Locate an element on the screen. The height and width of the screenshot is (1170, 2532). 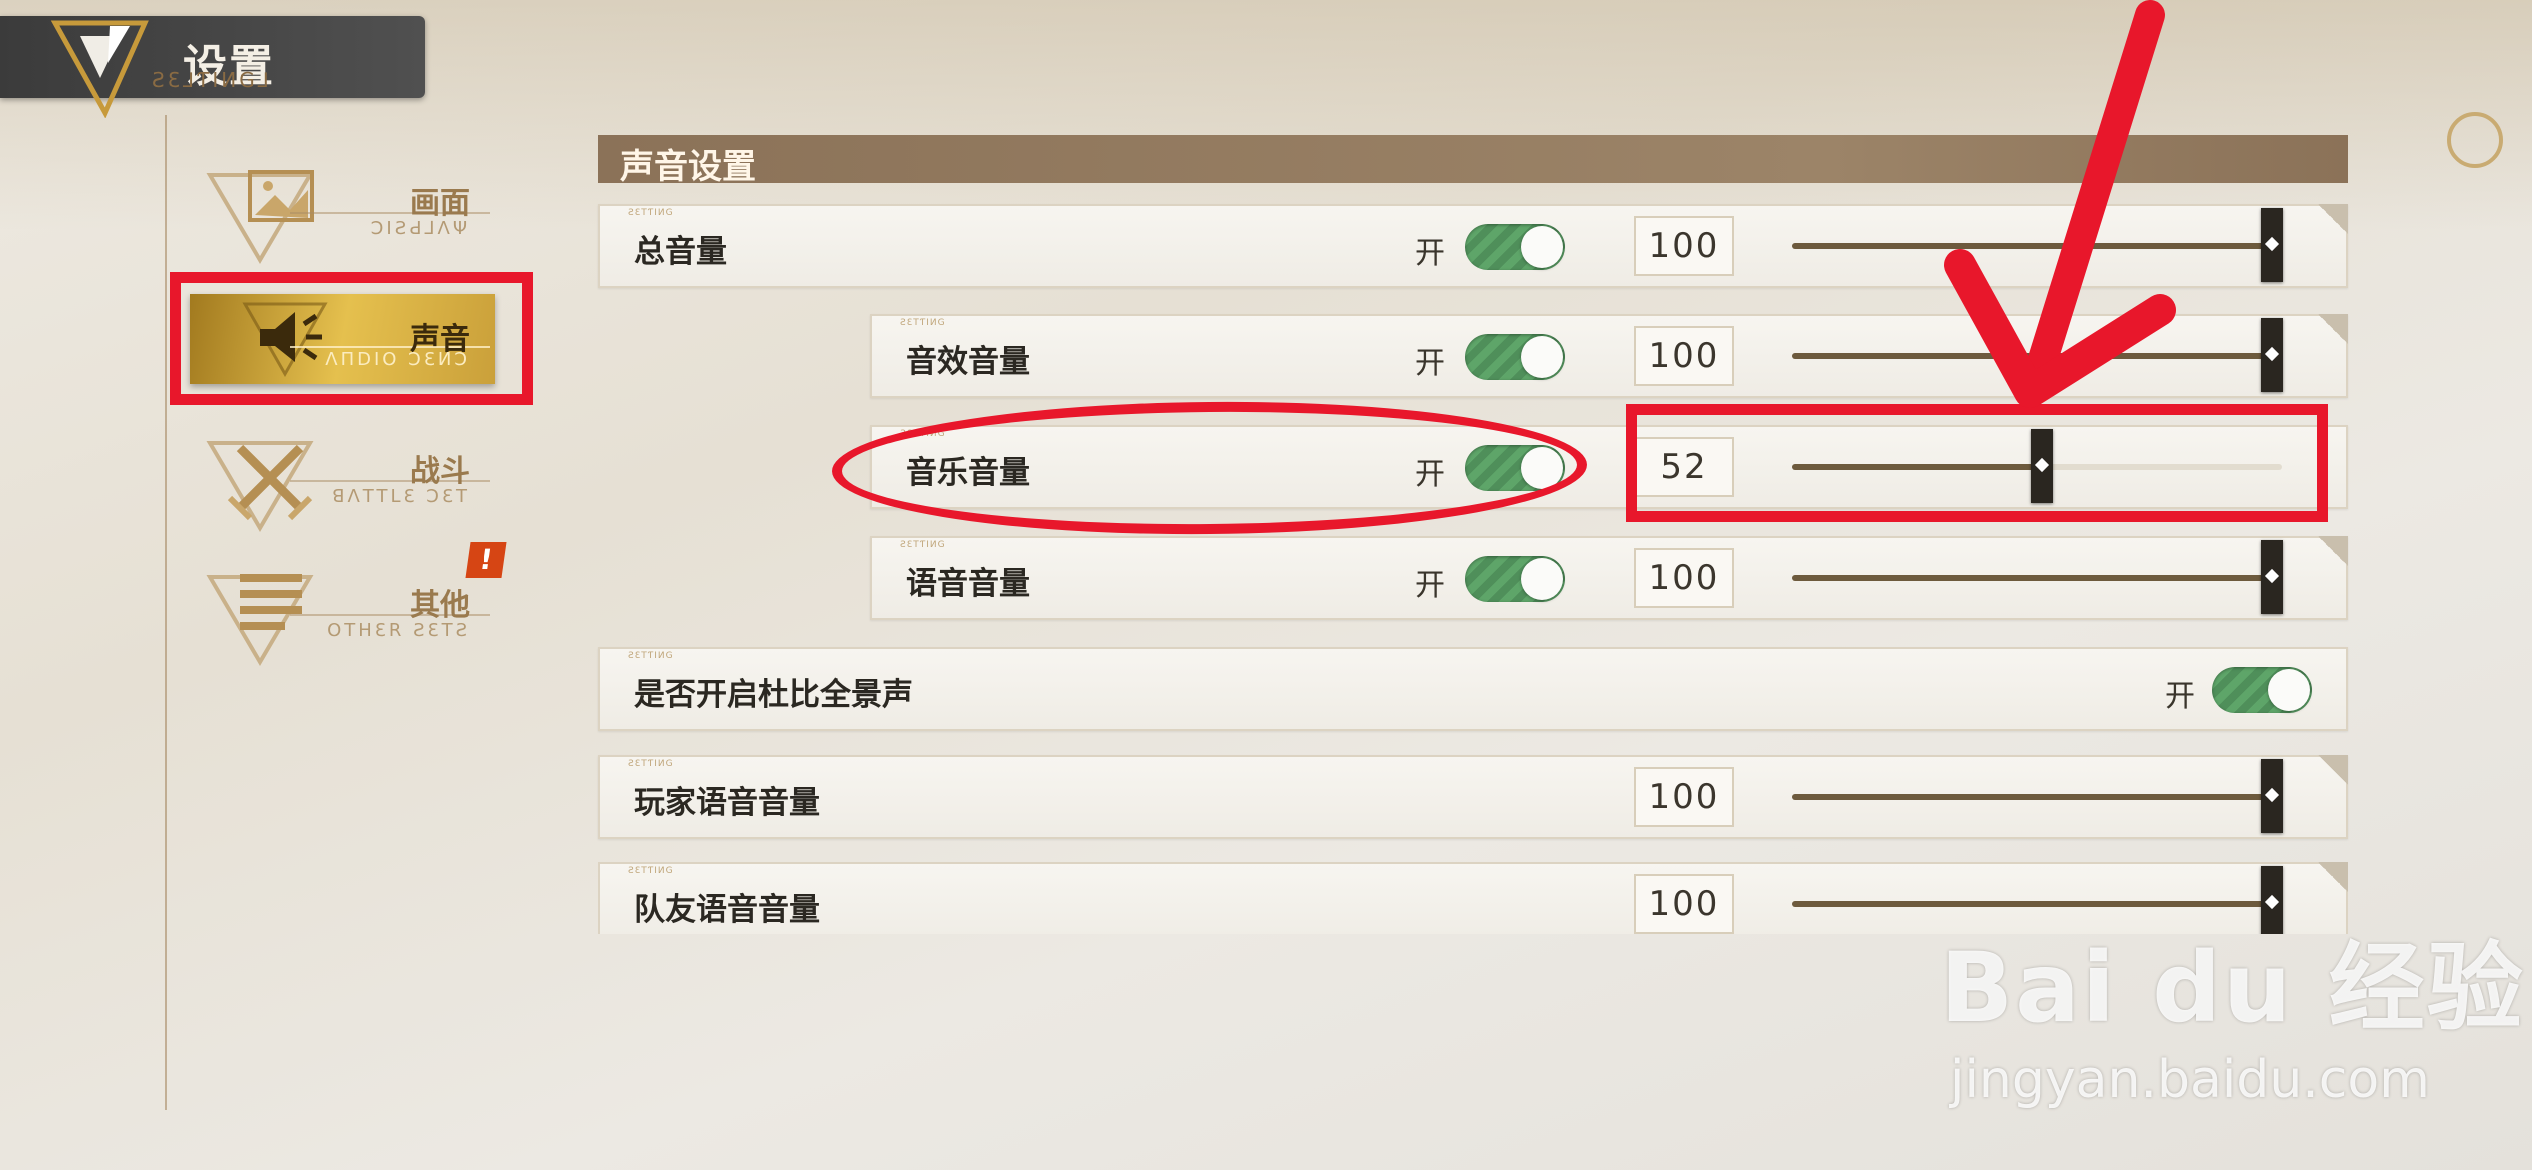
watermark-url: jingyan.baidu.com is located at coordinates (2190, 1080).